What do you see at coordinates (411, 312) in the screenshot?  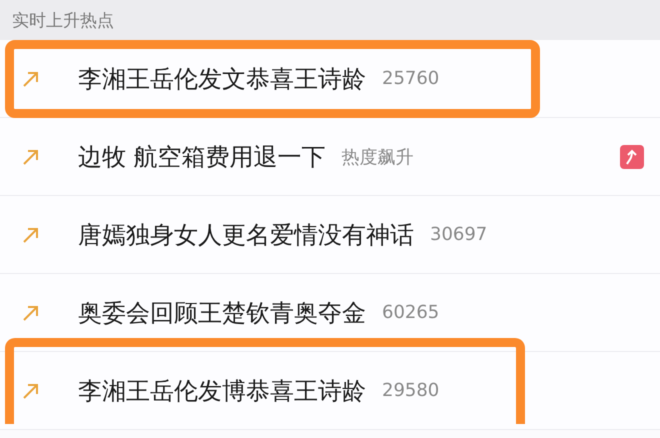 I see `heat-value: 60265` at bounding box center [411, 312].